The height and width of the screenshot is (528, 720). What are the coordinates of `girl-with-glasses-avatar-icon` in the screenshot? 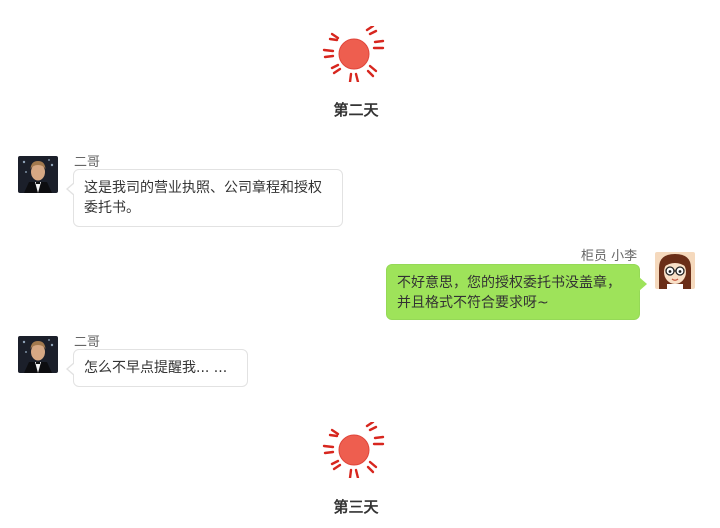 It's located at (675, 270).